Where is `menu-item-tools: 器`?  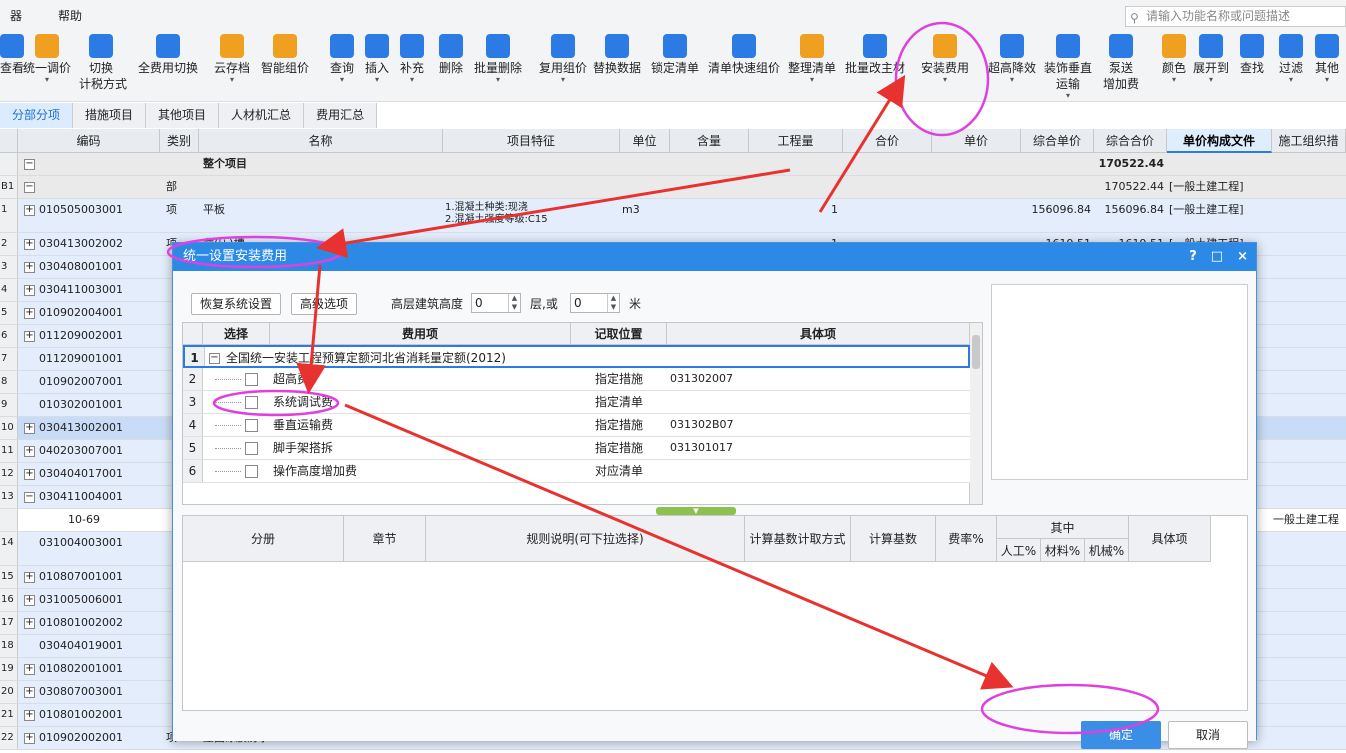 menu-item-tools: 器 is located at coordinates (16, 15).